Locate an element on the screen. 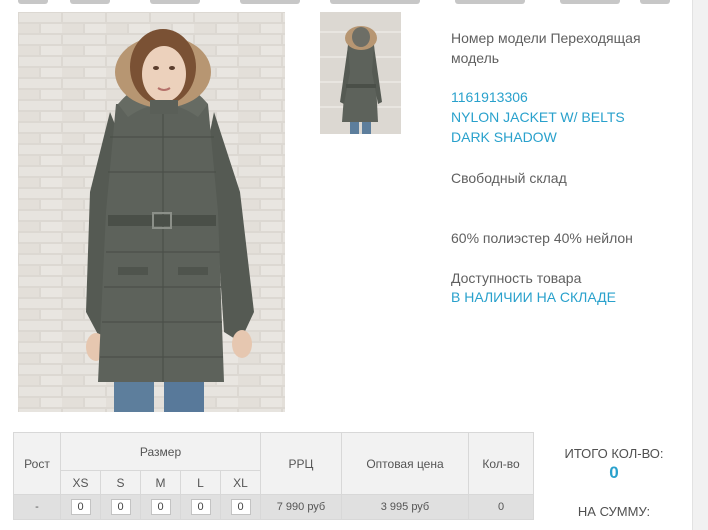 The width and height of the screenshot is (708, 530). qty-input-l is located at coordinates (200, 507).